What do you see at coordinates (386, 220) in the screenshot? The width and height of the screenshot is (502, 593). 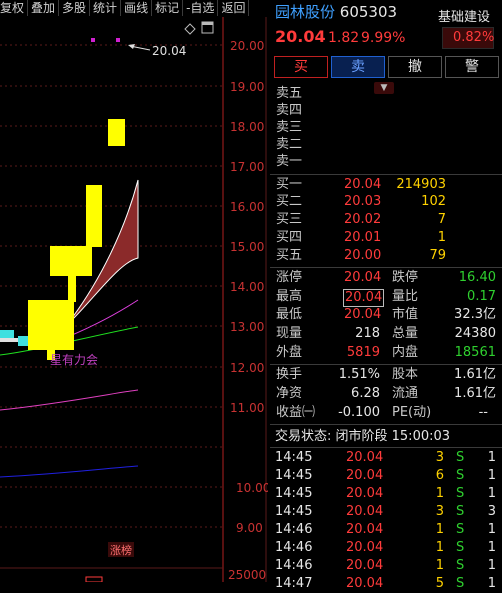 I see `bid-row-3: 买三 20.02 7` at bounding box center [386, 220].